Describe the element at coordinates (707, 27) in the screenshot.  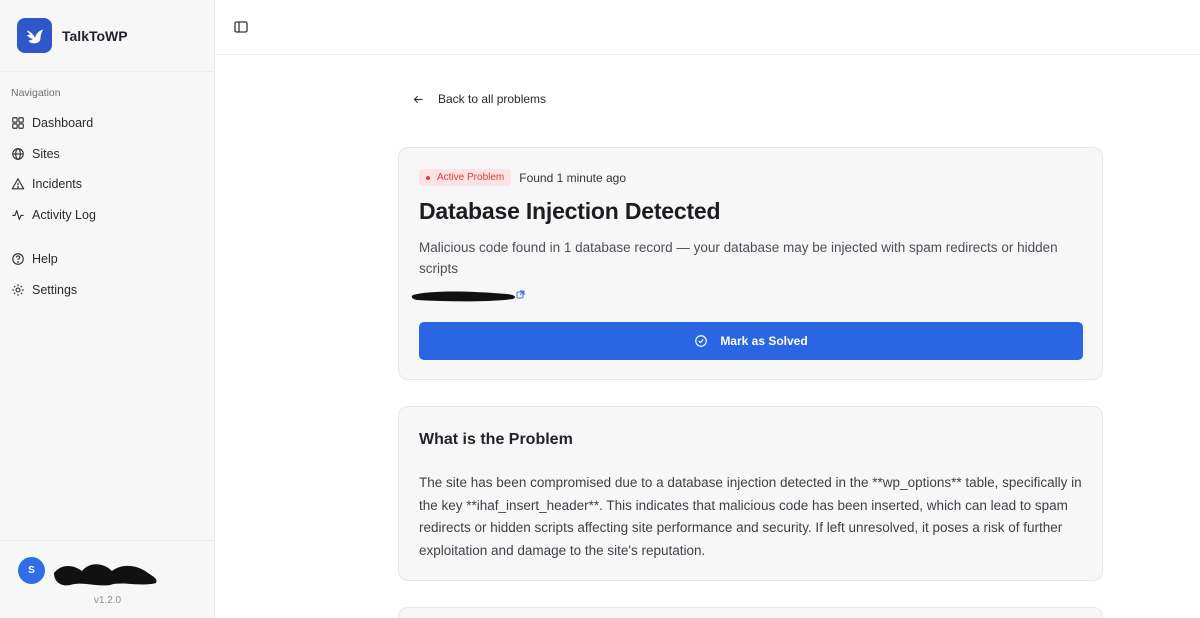
I see `top-bar` at that location.